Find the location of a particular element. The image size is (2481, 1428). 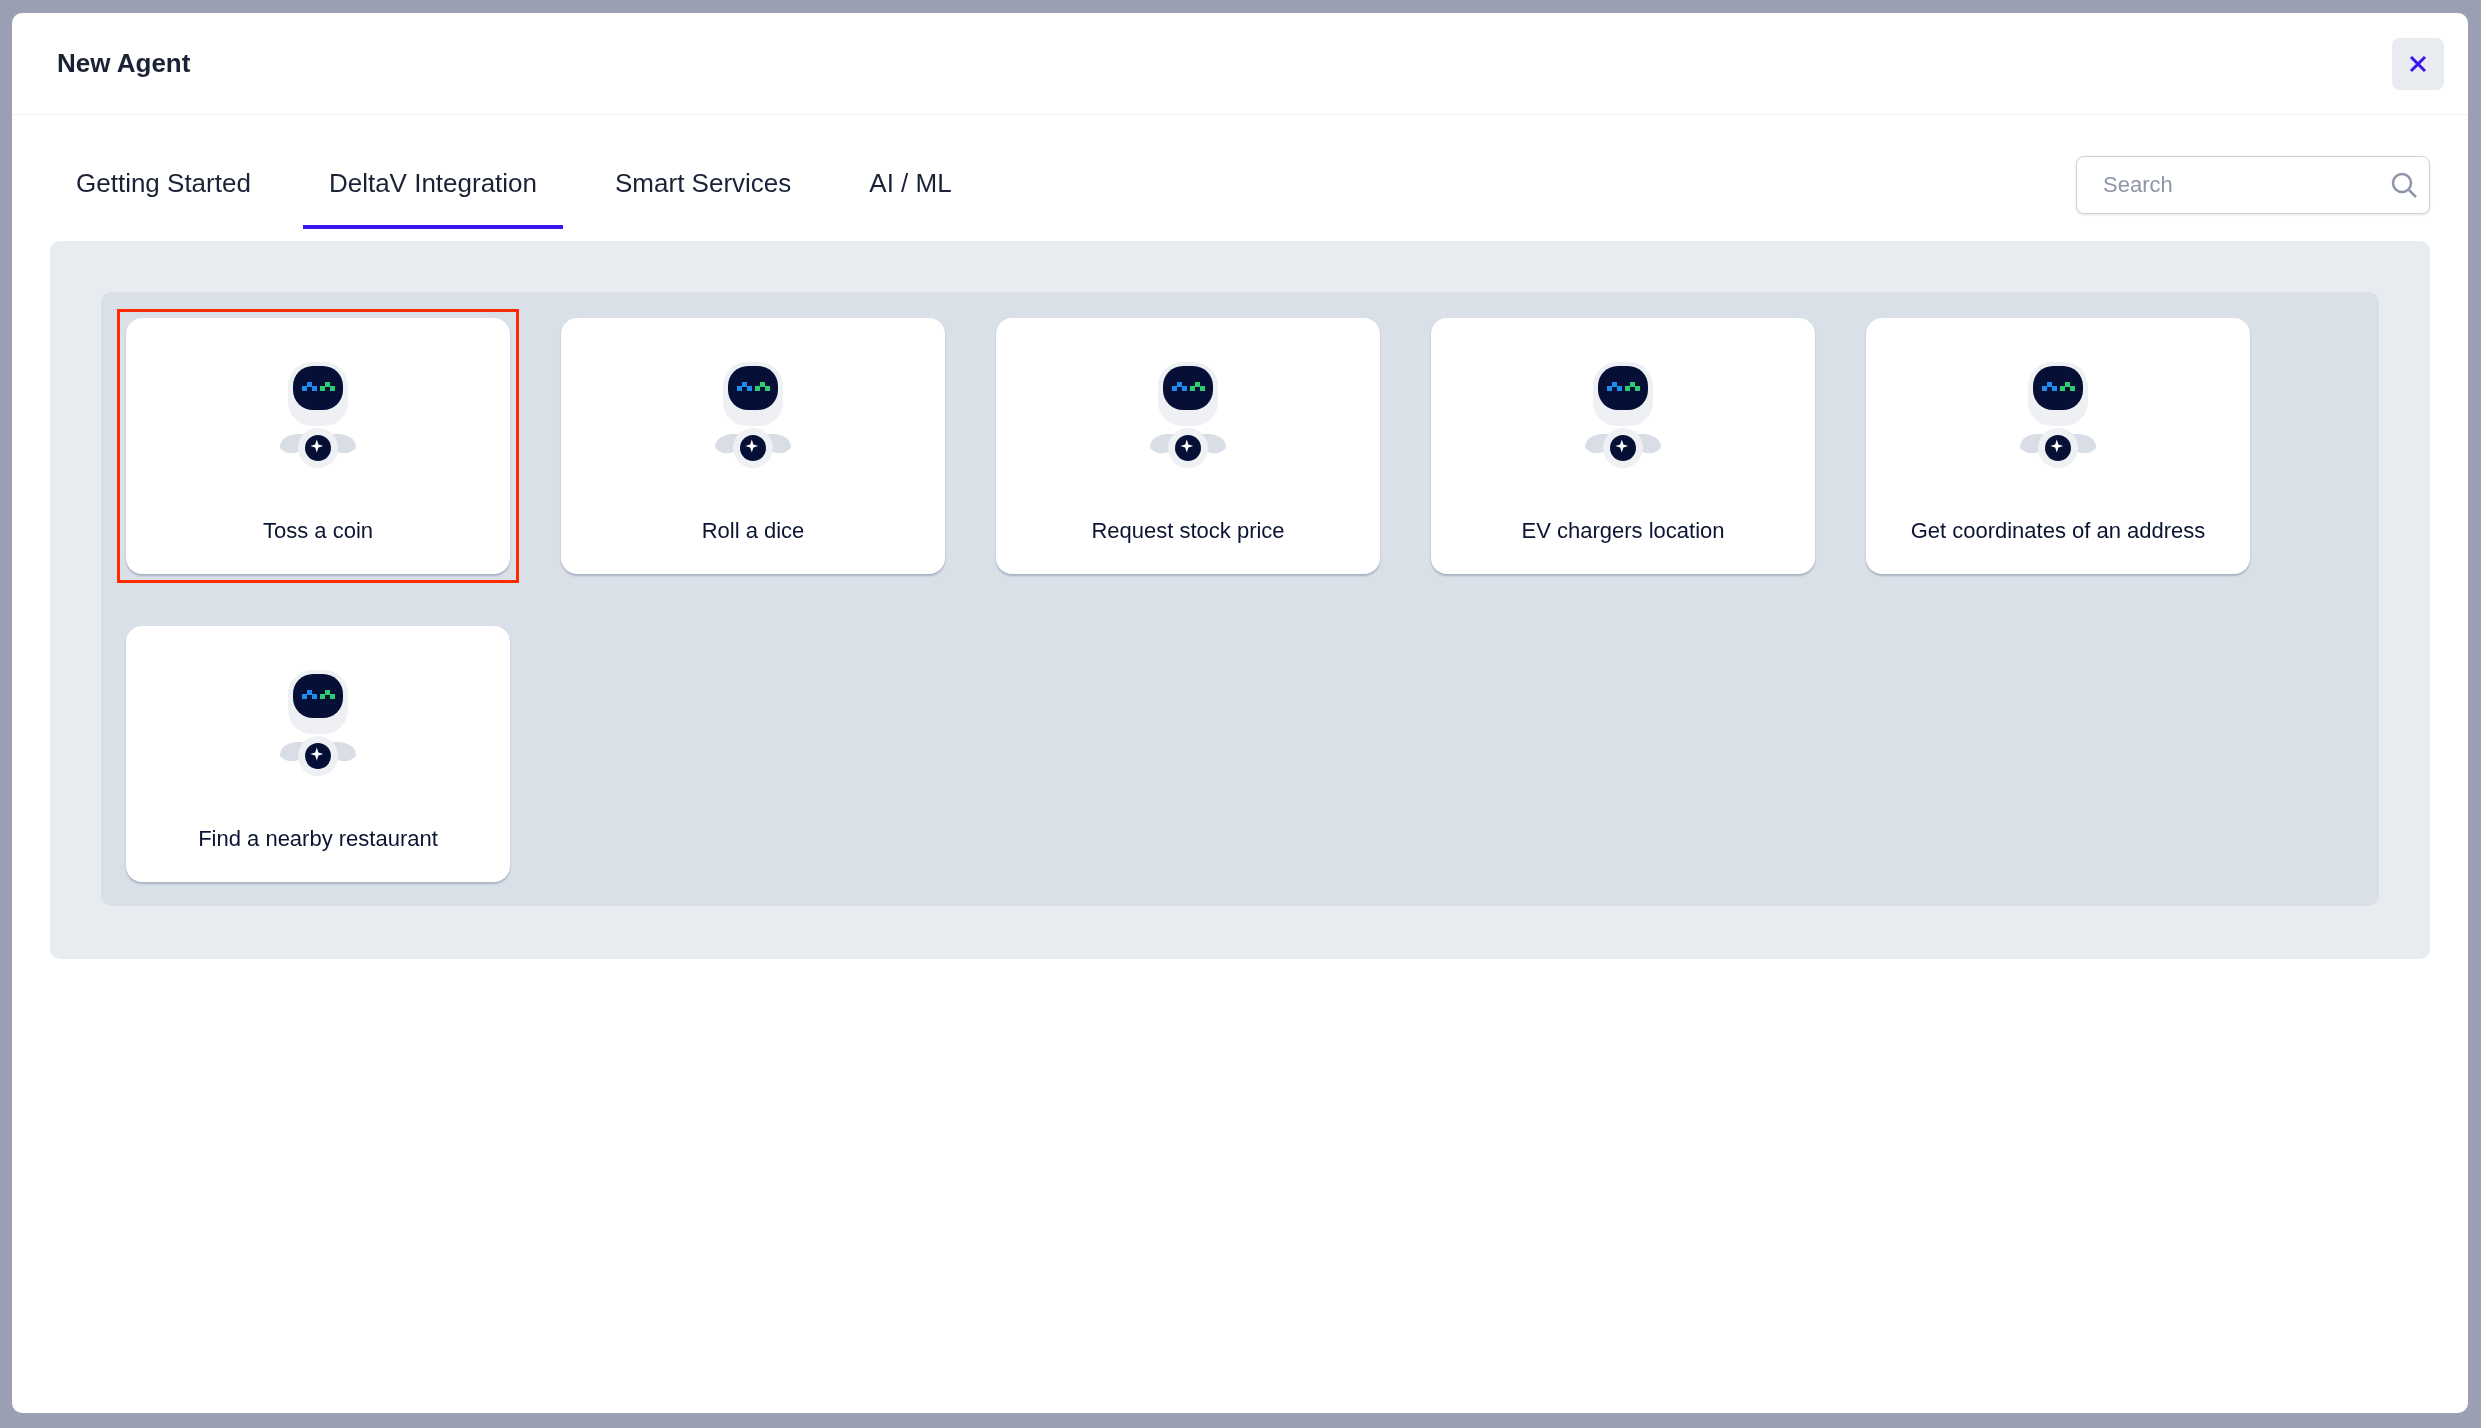

search-field: Search is located at coordinates (2253, 185).